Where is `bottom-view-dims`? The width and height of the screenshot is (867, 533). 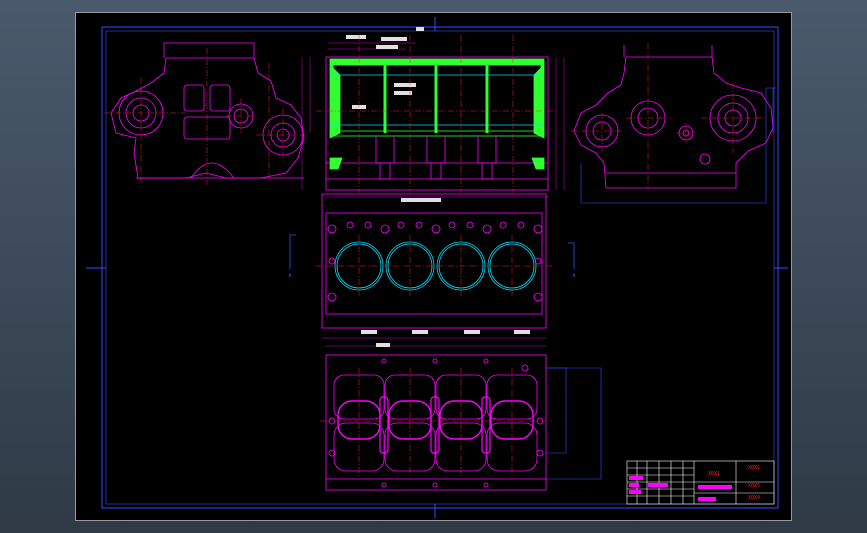 bottom-view-dims is located at coordinates (574, 423).